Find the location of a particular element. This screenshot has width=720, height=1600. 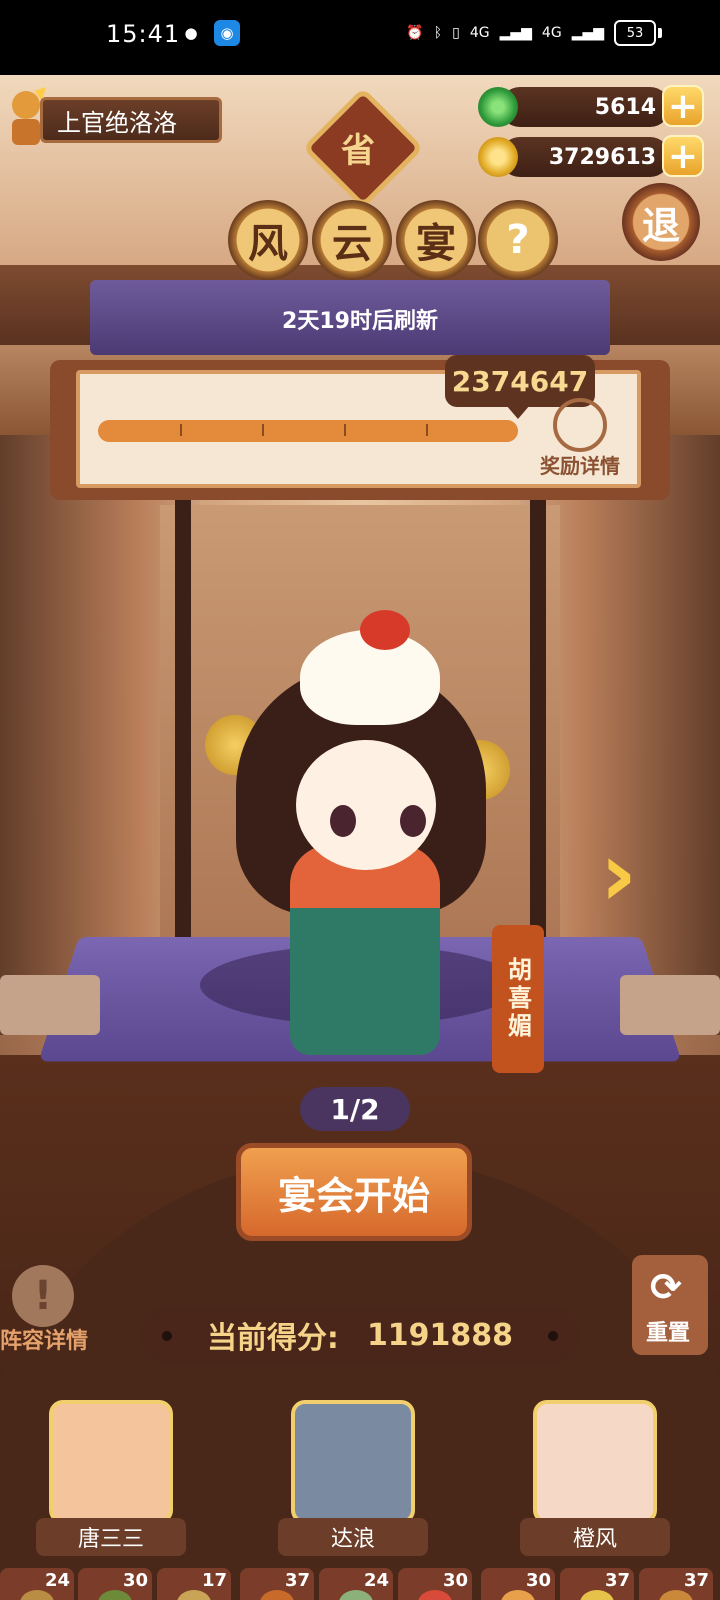

dish-slot-8: 37 is located at coordinates (597, 1584).